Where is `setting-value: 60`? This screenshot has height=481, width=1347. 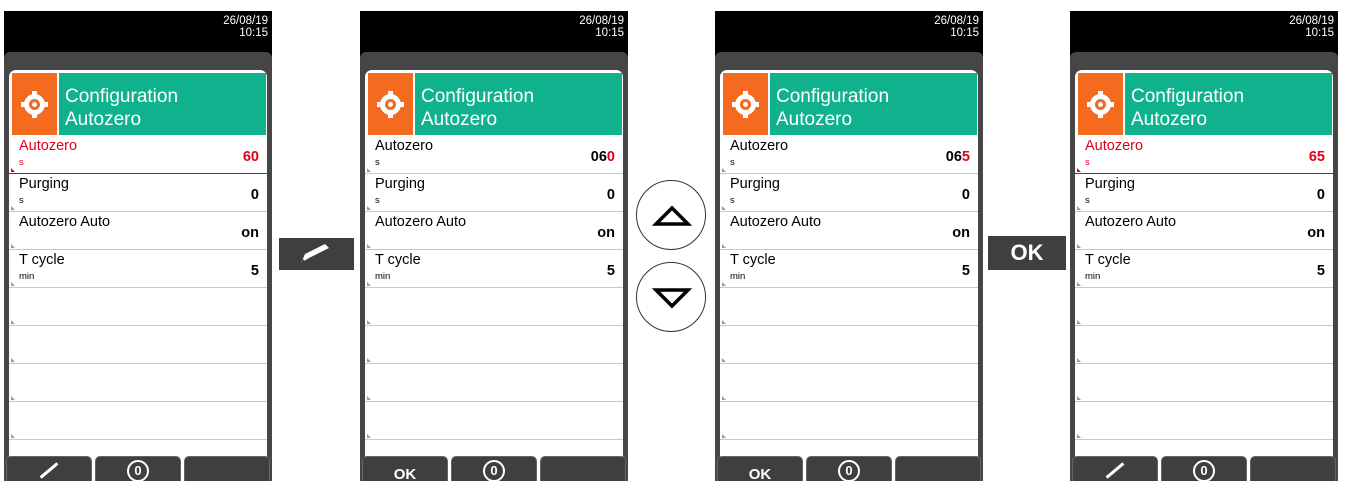 setting-value: 60 is located at coordinates (251, 157).